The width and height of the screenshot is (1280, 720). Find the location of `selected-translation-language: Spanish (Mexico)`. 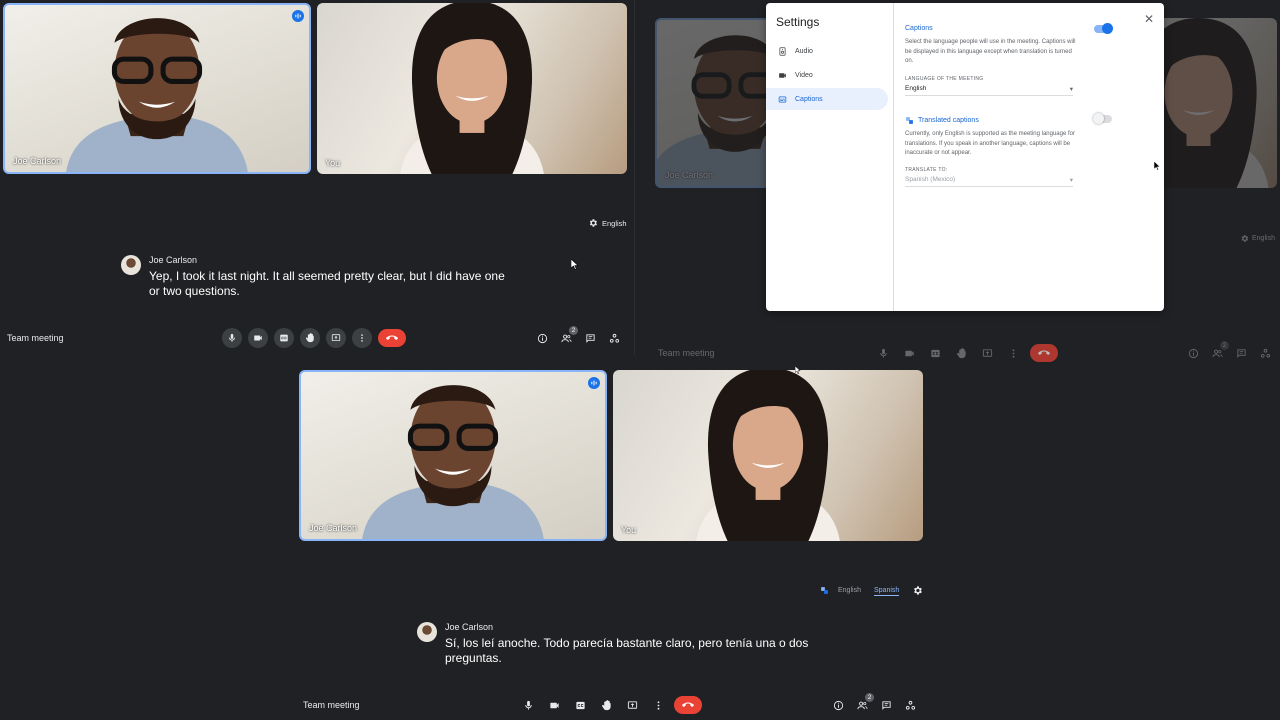

selected-translation-language: Spanish (Mexico) is located at coordinates (930, 179).